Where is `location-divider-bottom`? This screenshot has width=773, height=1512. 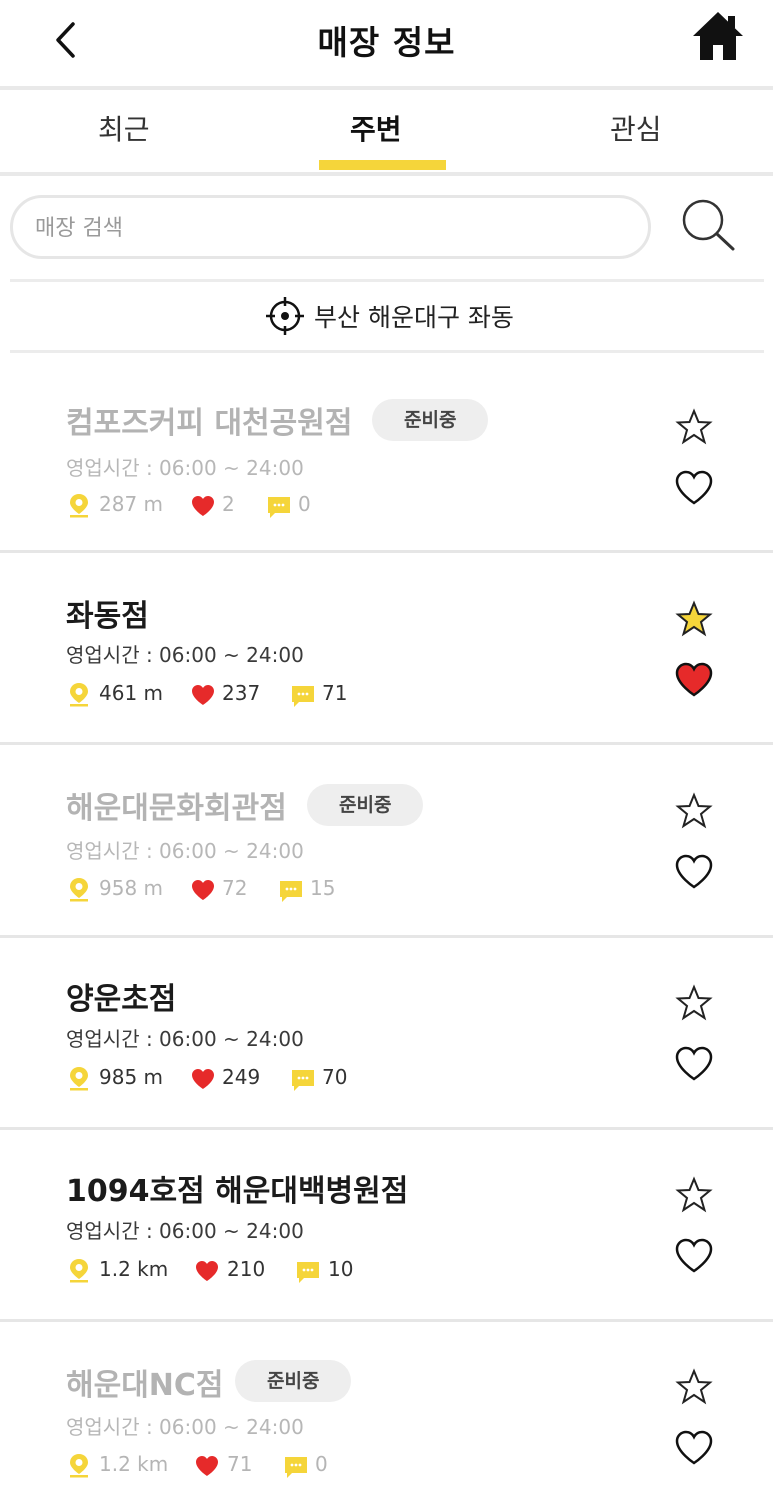 location-divider-bottom is located at coordinates (387, 351).